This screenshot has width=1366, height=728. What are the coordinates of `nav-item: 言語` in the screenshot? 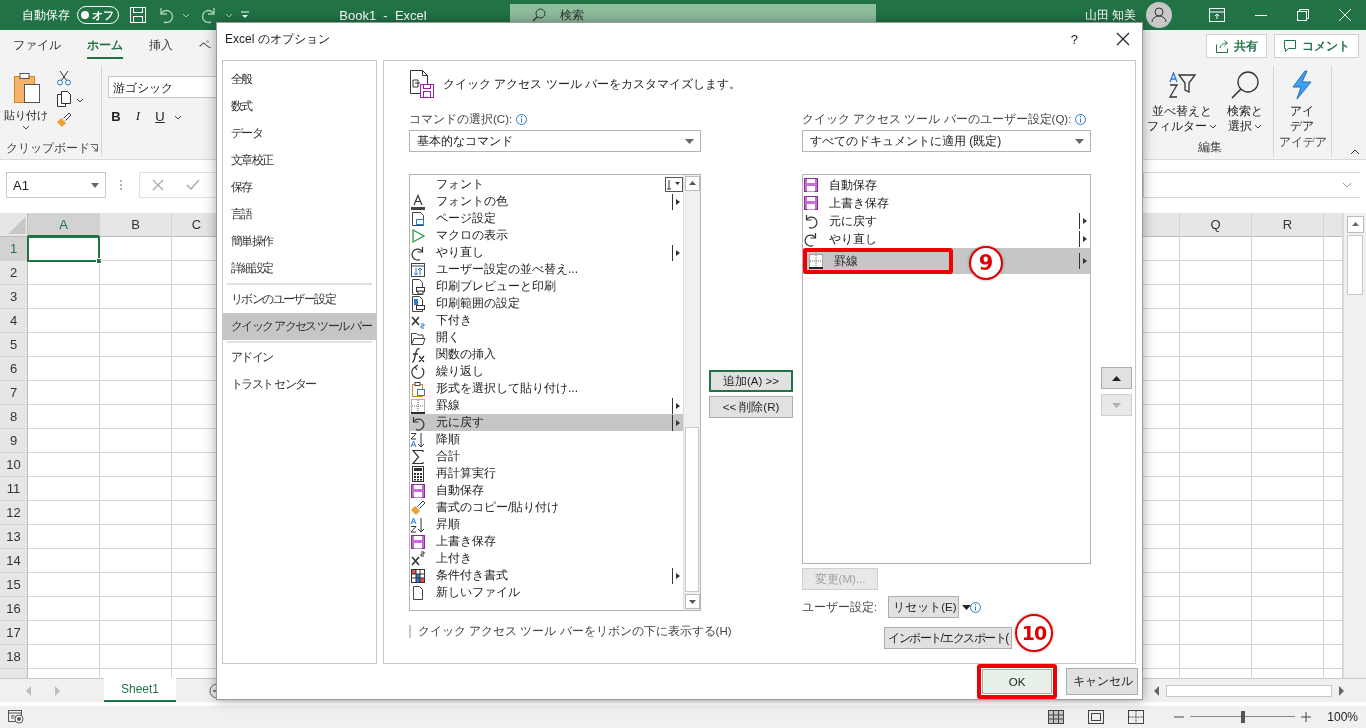 It's located at (299, 214).